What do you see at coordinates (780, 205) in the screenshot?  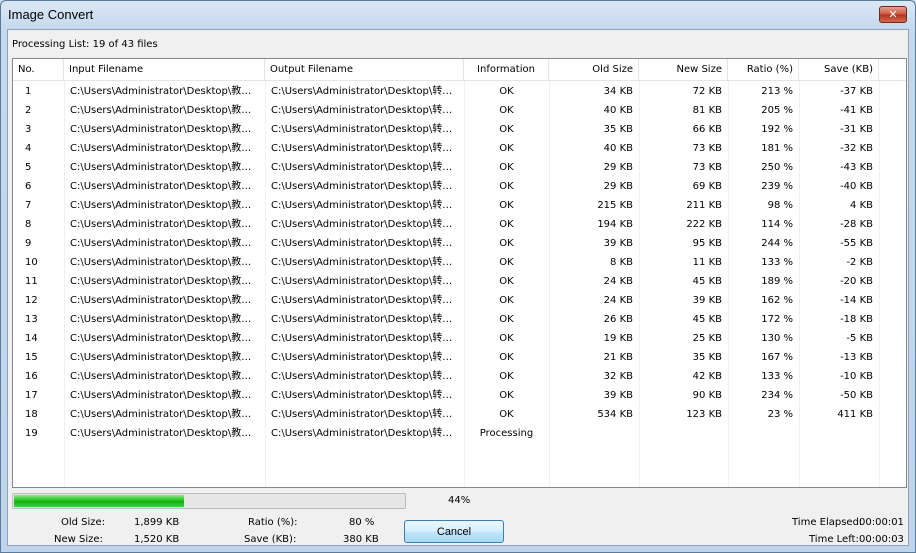 I see `cell-ratio: 98 %` at bounding box center [780, 205].